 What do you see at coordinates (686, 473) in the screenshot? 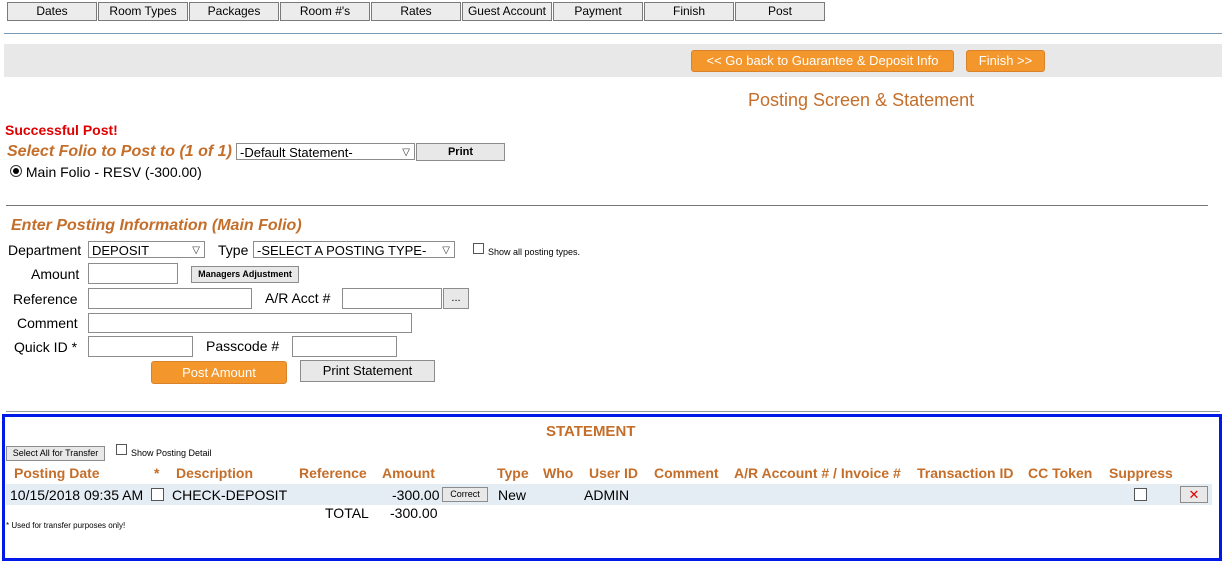
I see `col-comment: Comment` at bounding box center [686, 473].